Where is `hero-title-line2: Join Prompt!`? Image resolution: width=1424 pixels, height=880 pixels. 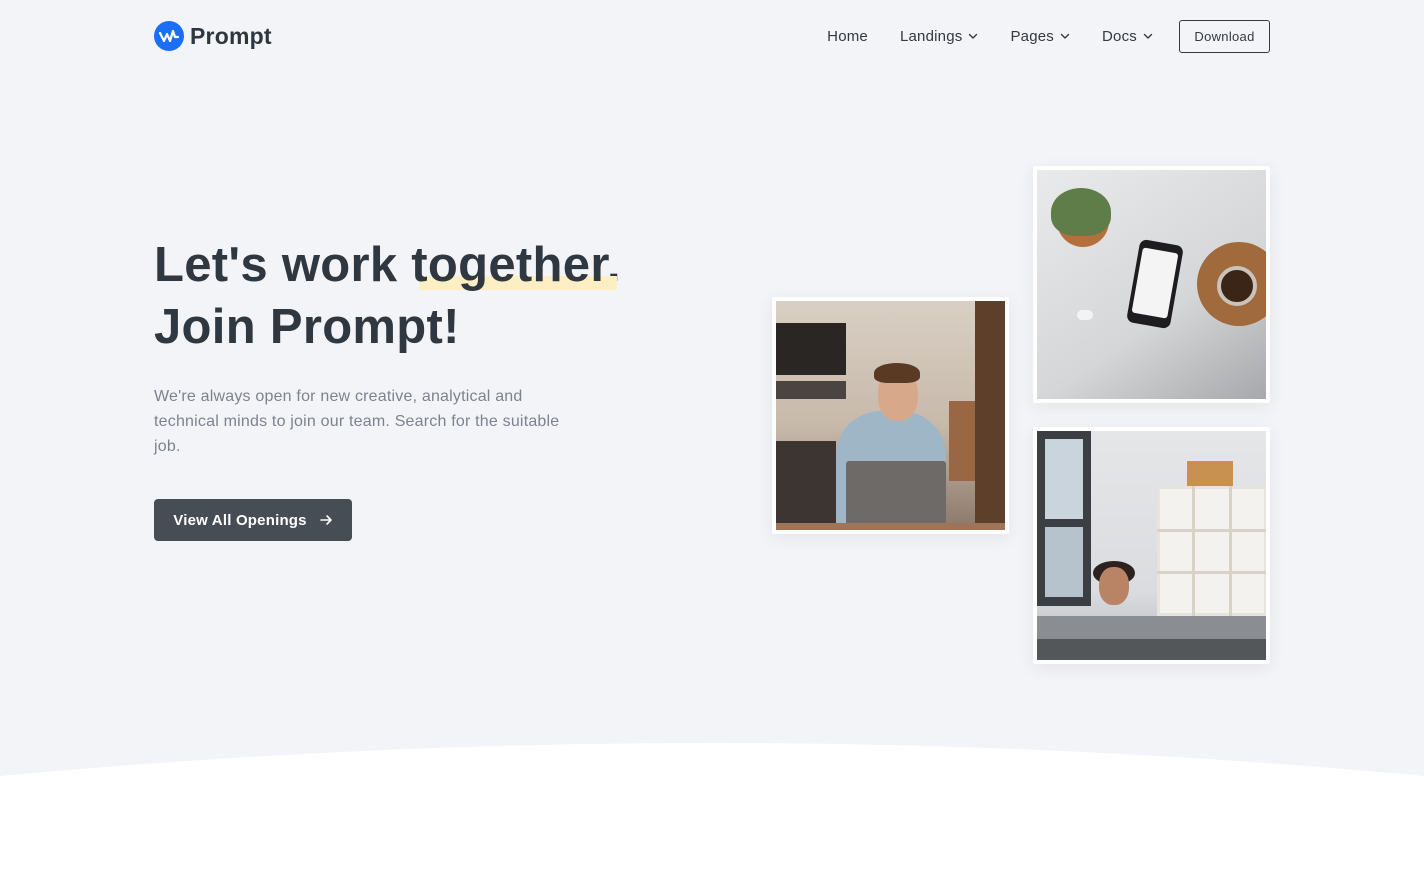
hero-title-line2: Join Prompt! is located at coordinates (307, 327).